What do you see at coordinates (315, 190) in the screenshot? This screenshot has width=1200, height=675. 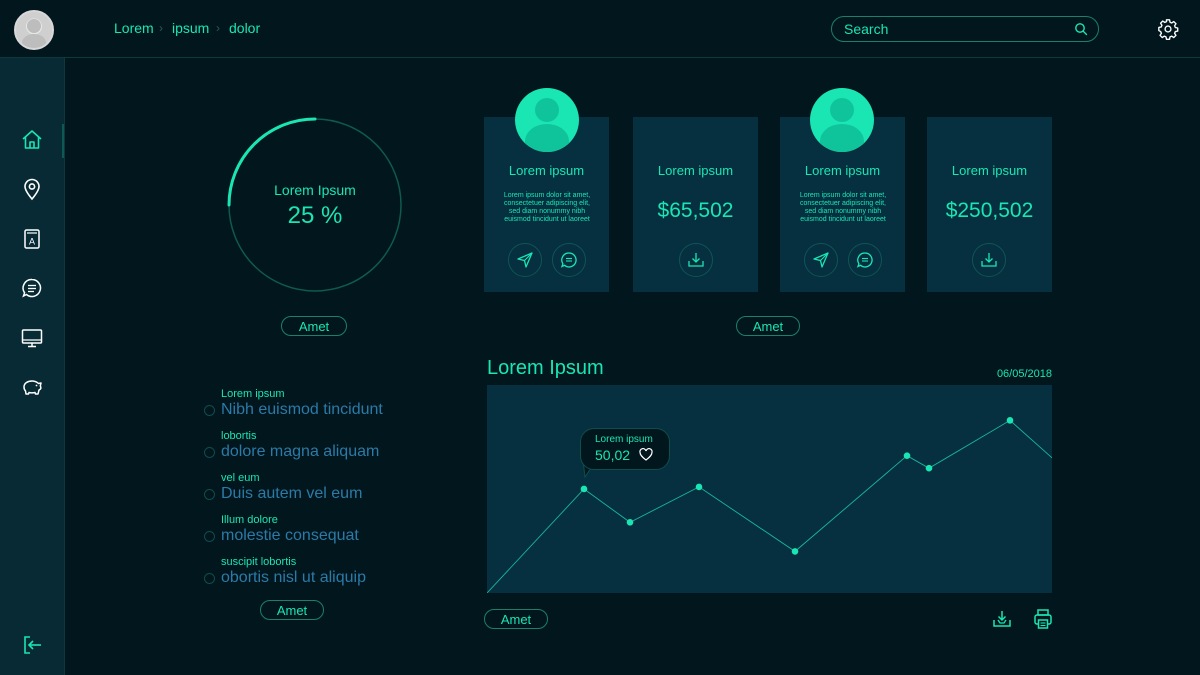 I see `progress-label: Lorem Ipsum` at bounding box center [315, 190].